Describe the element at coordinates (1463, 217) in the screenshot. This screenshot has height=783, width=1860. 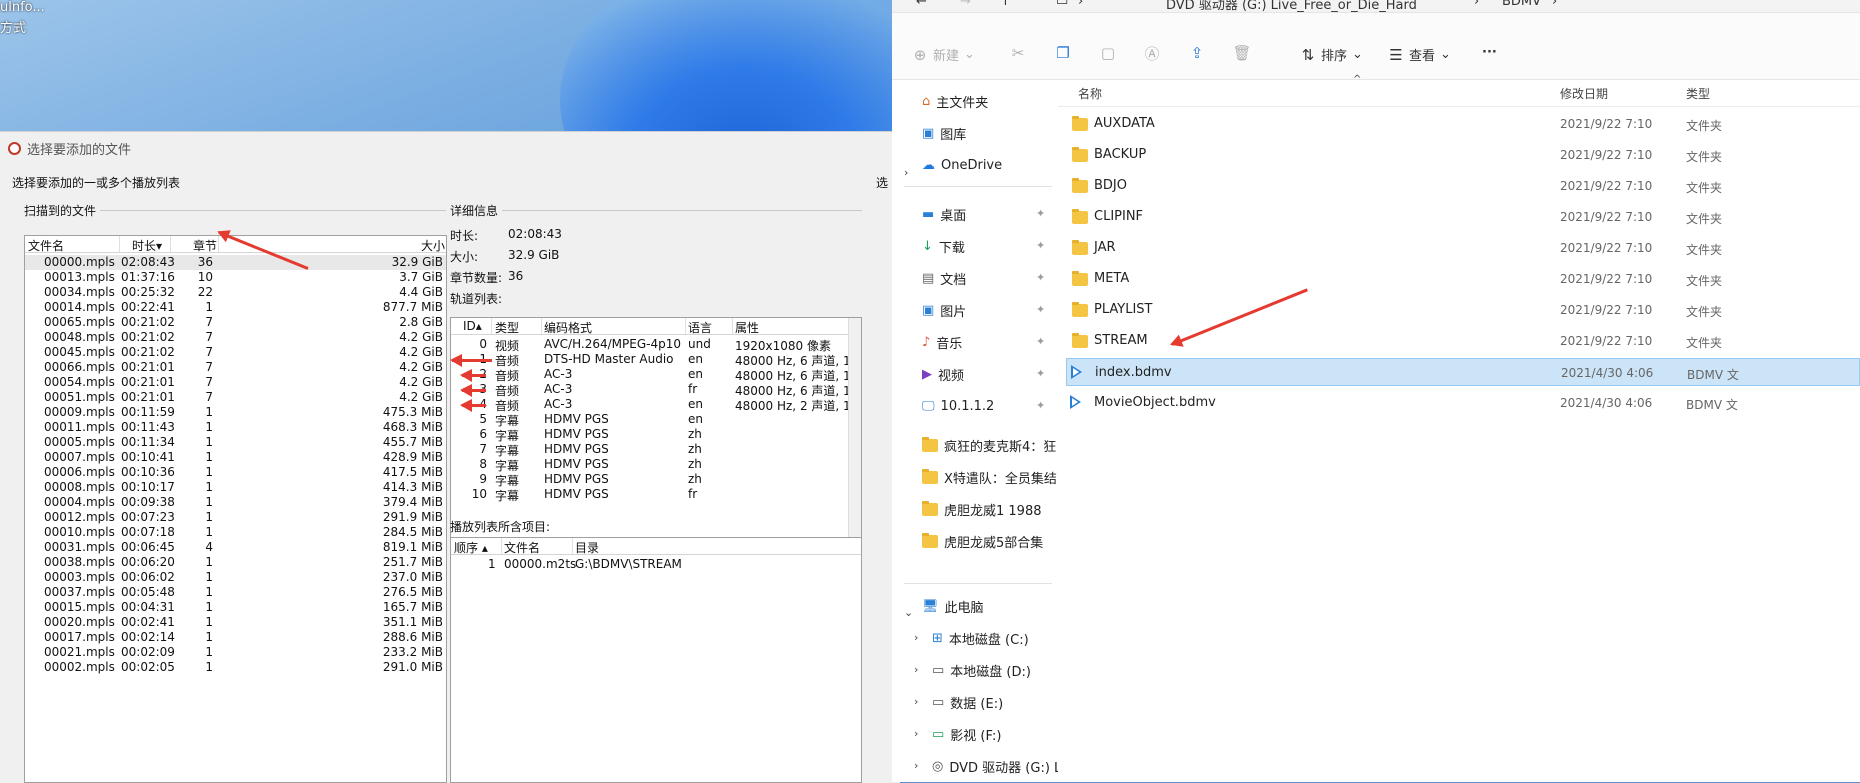
I see `file-item: CLIPINF 2021/9/22 7:10 文件夹` at that location.